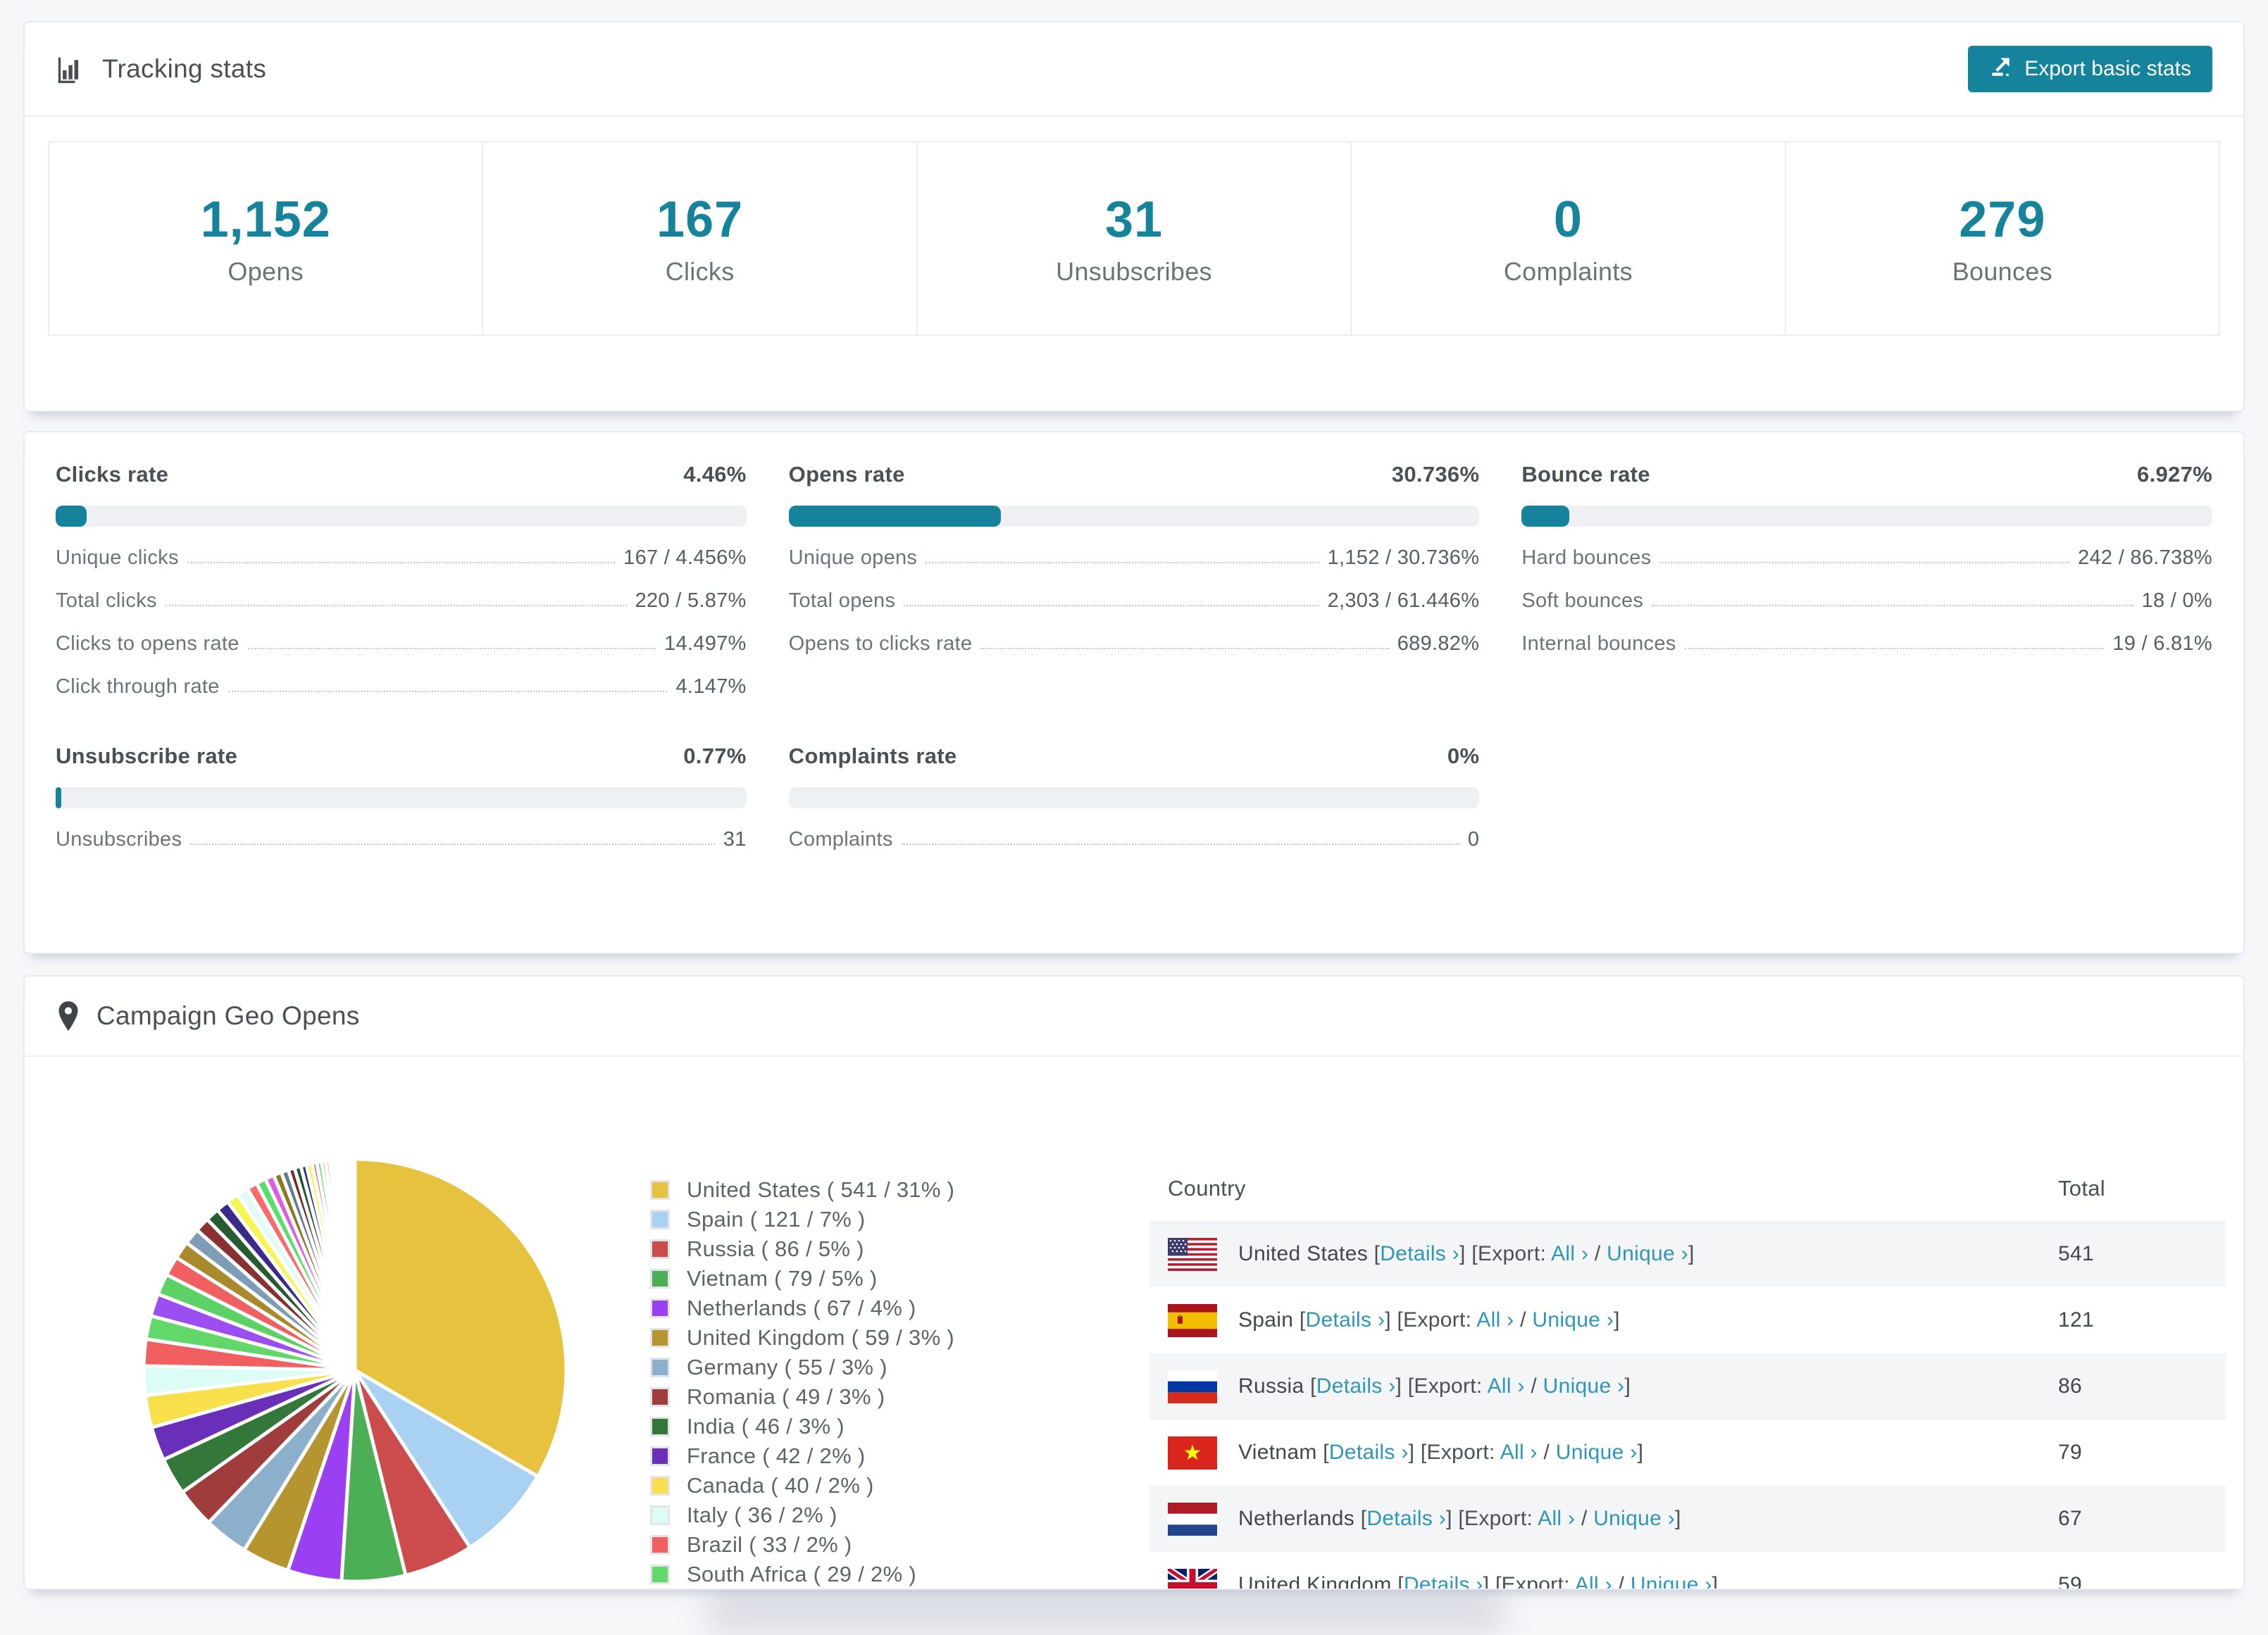  Describe the element at coordinates (802, 1486) in the screenshot. I see `legend-item: Canada ( 40 / 2% )` at that location.